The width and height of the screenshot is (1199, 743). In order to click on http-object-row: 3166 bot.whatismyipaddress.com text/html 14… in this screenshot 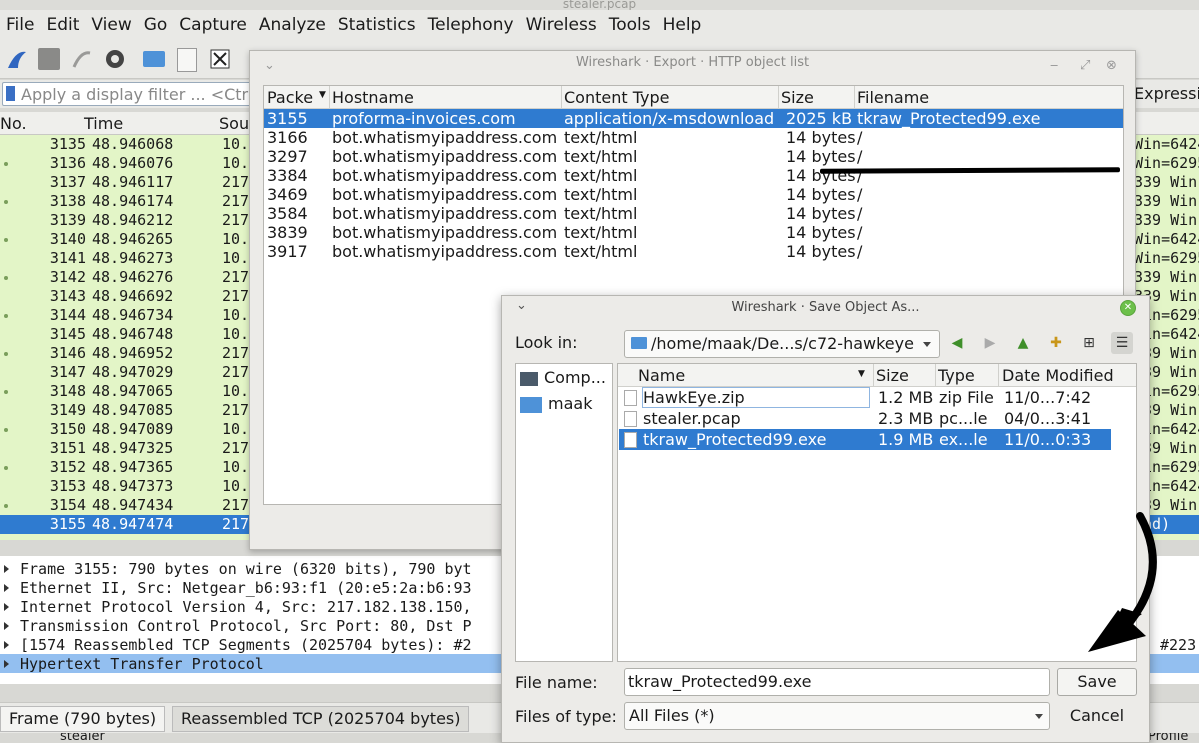, I will do `click(693, 137)`.